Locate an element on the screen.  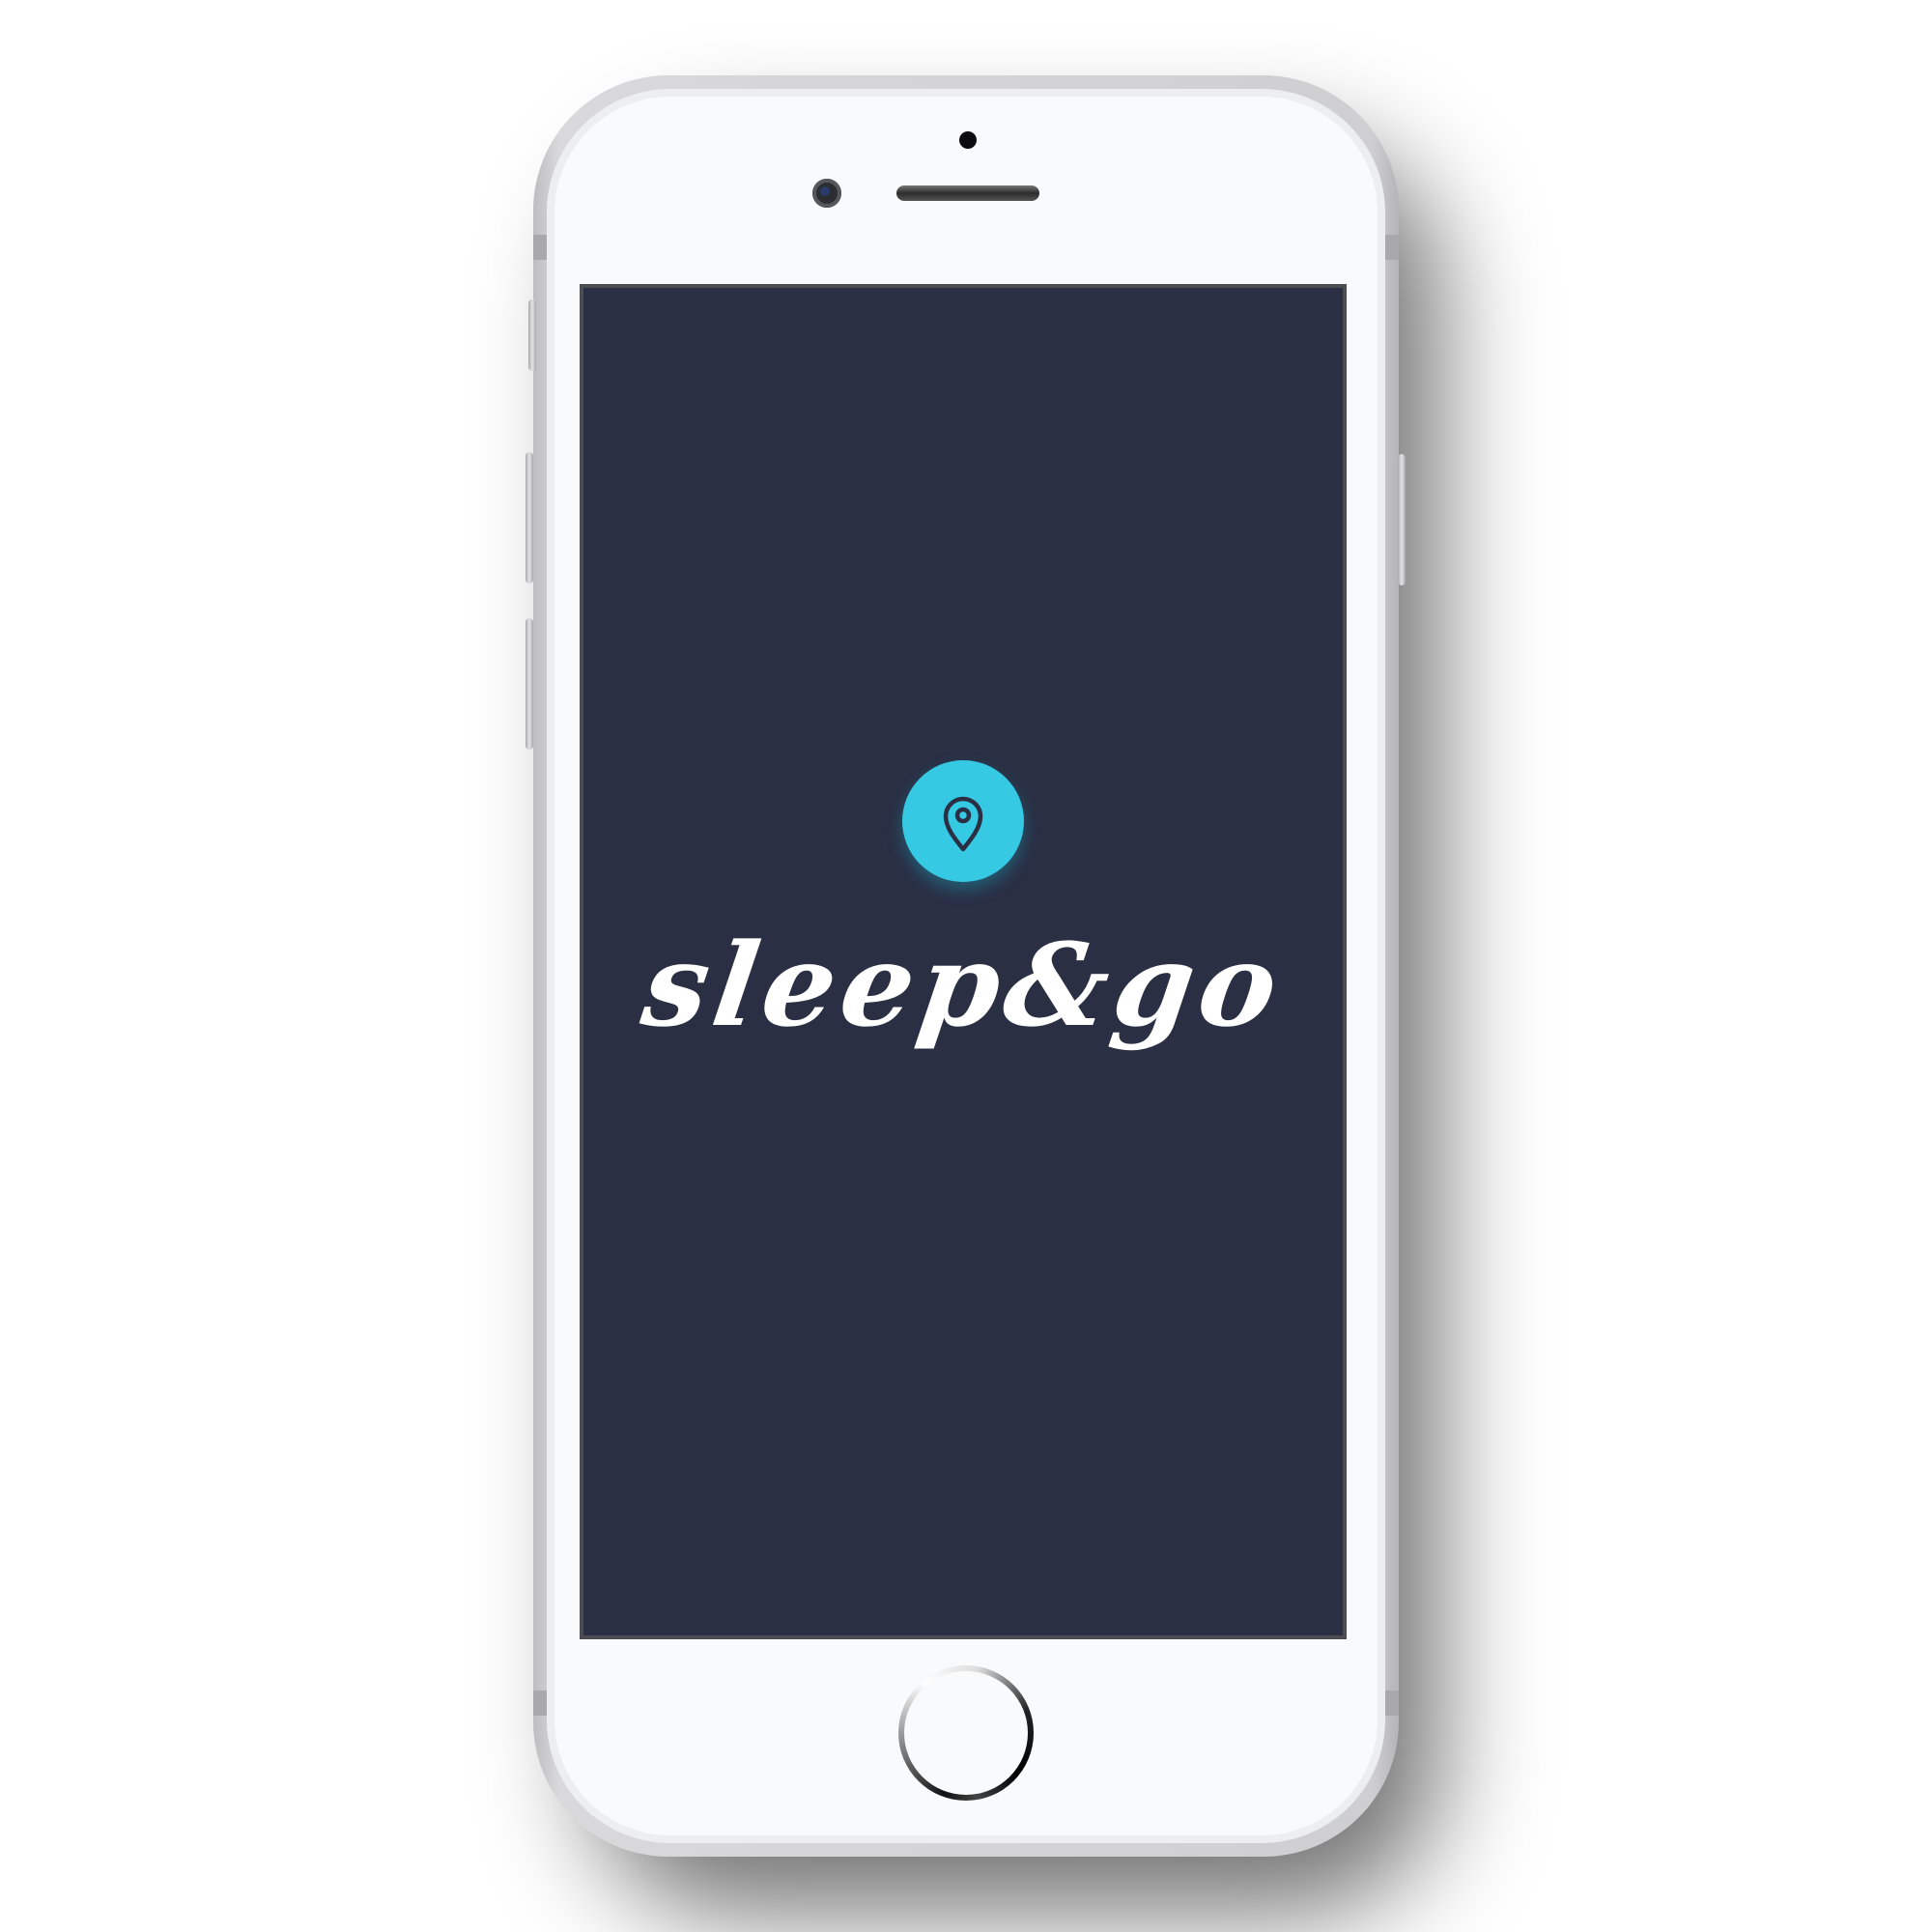
front-camera is located at coordinates (826, 193).